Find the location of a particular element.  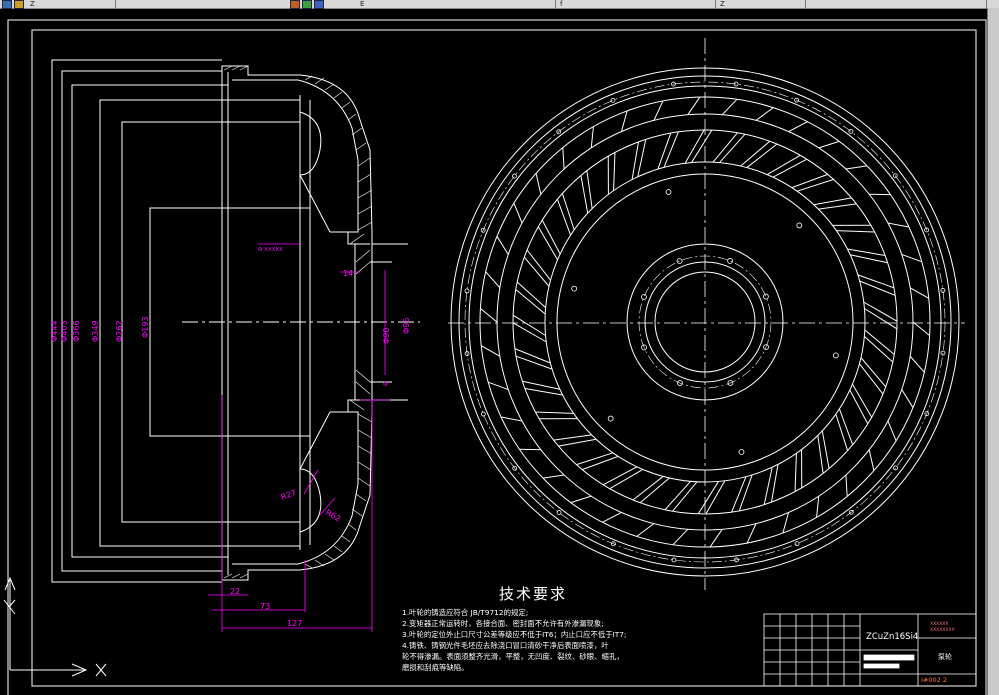

toolbar-dropdown-linetype: f is located at coordinates (636, 4).